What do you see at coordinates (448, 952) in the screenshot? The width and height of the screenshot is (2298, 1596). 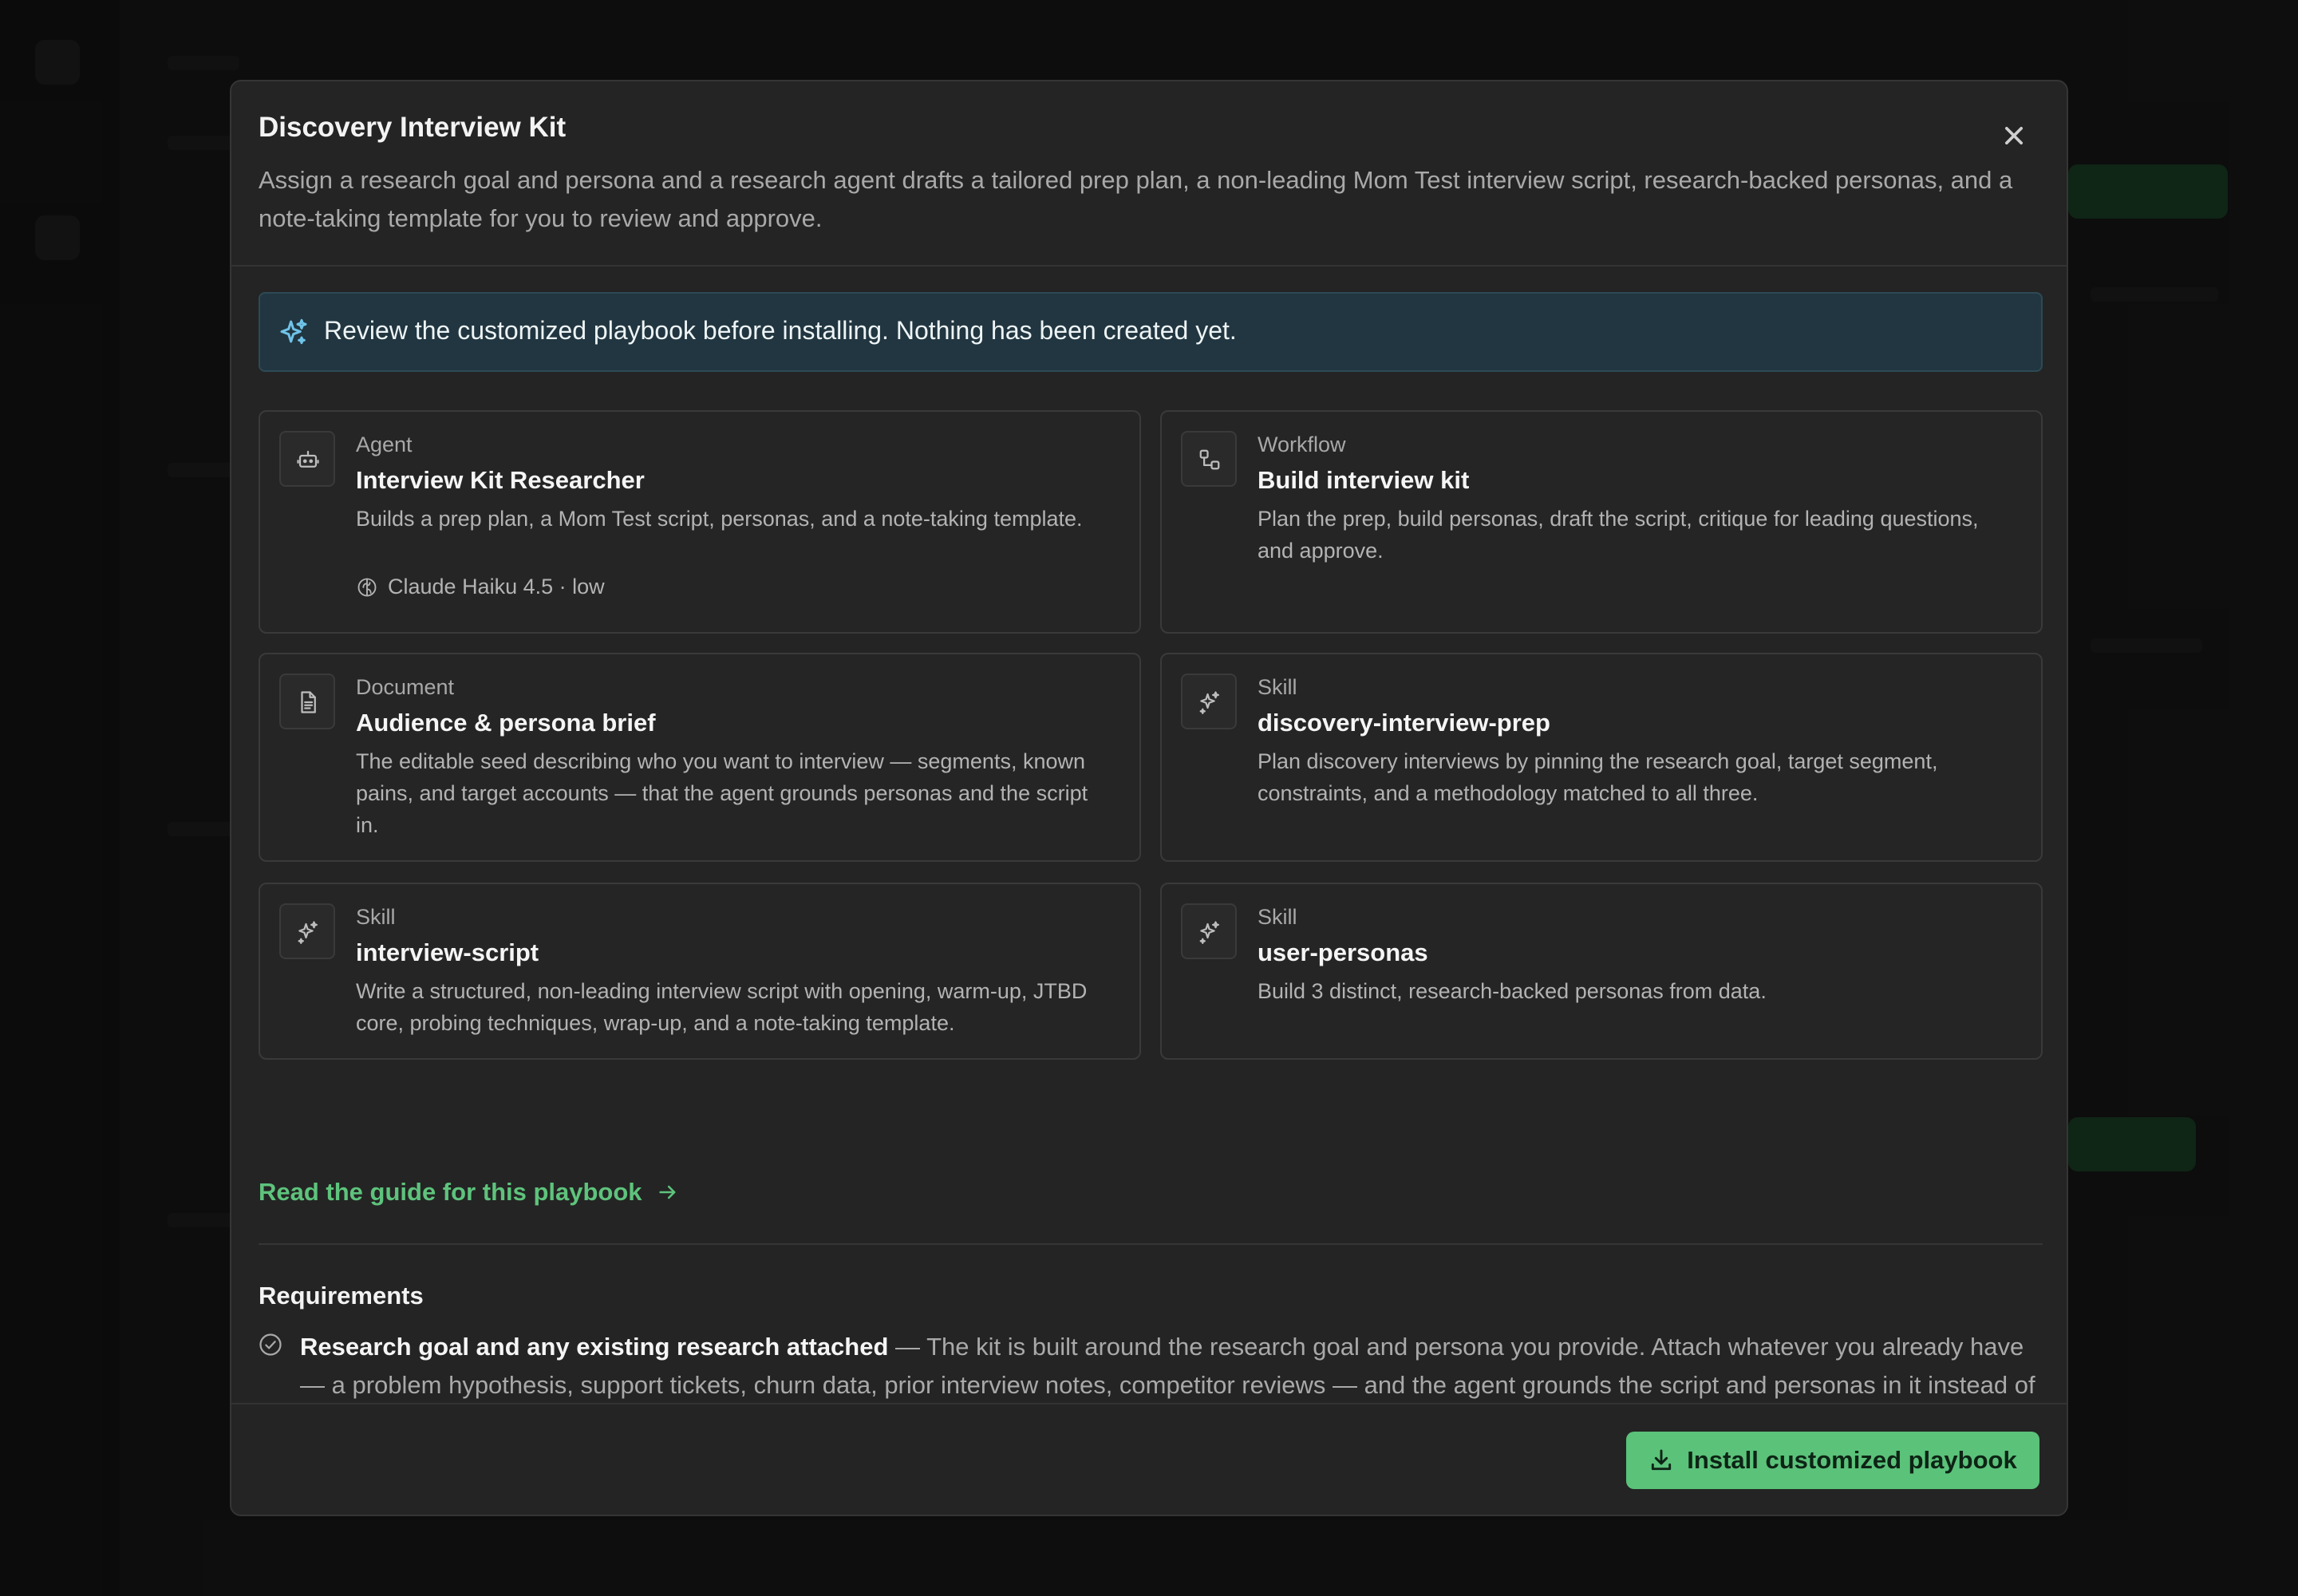 I see `card-name: interview-script` at bounding box center [448, 952].